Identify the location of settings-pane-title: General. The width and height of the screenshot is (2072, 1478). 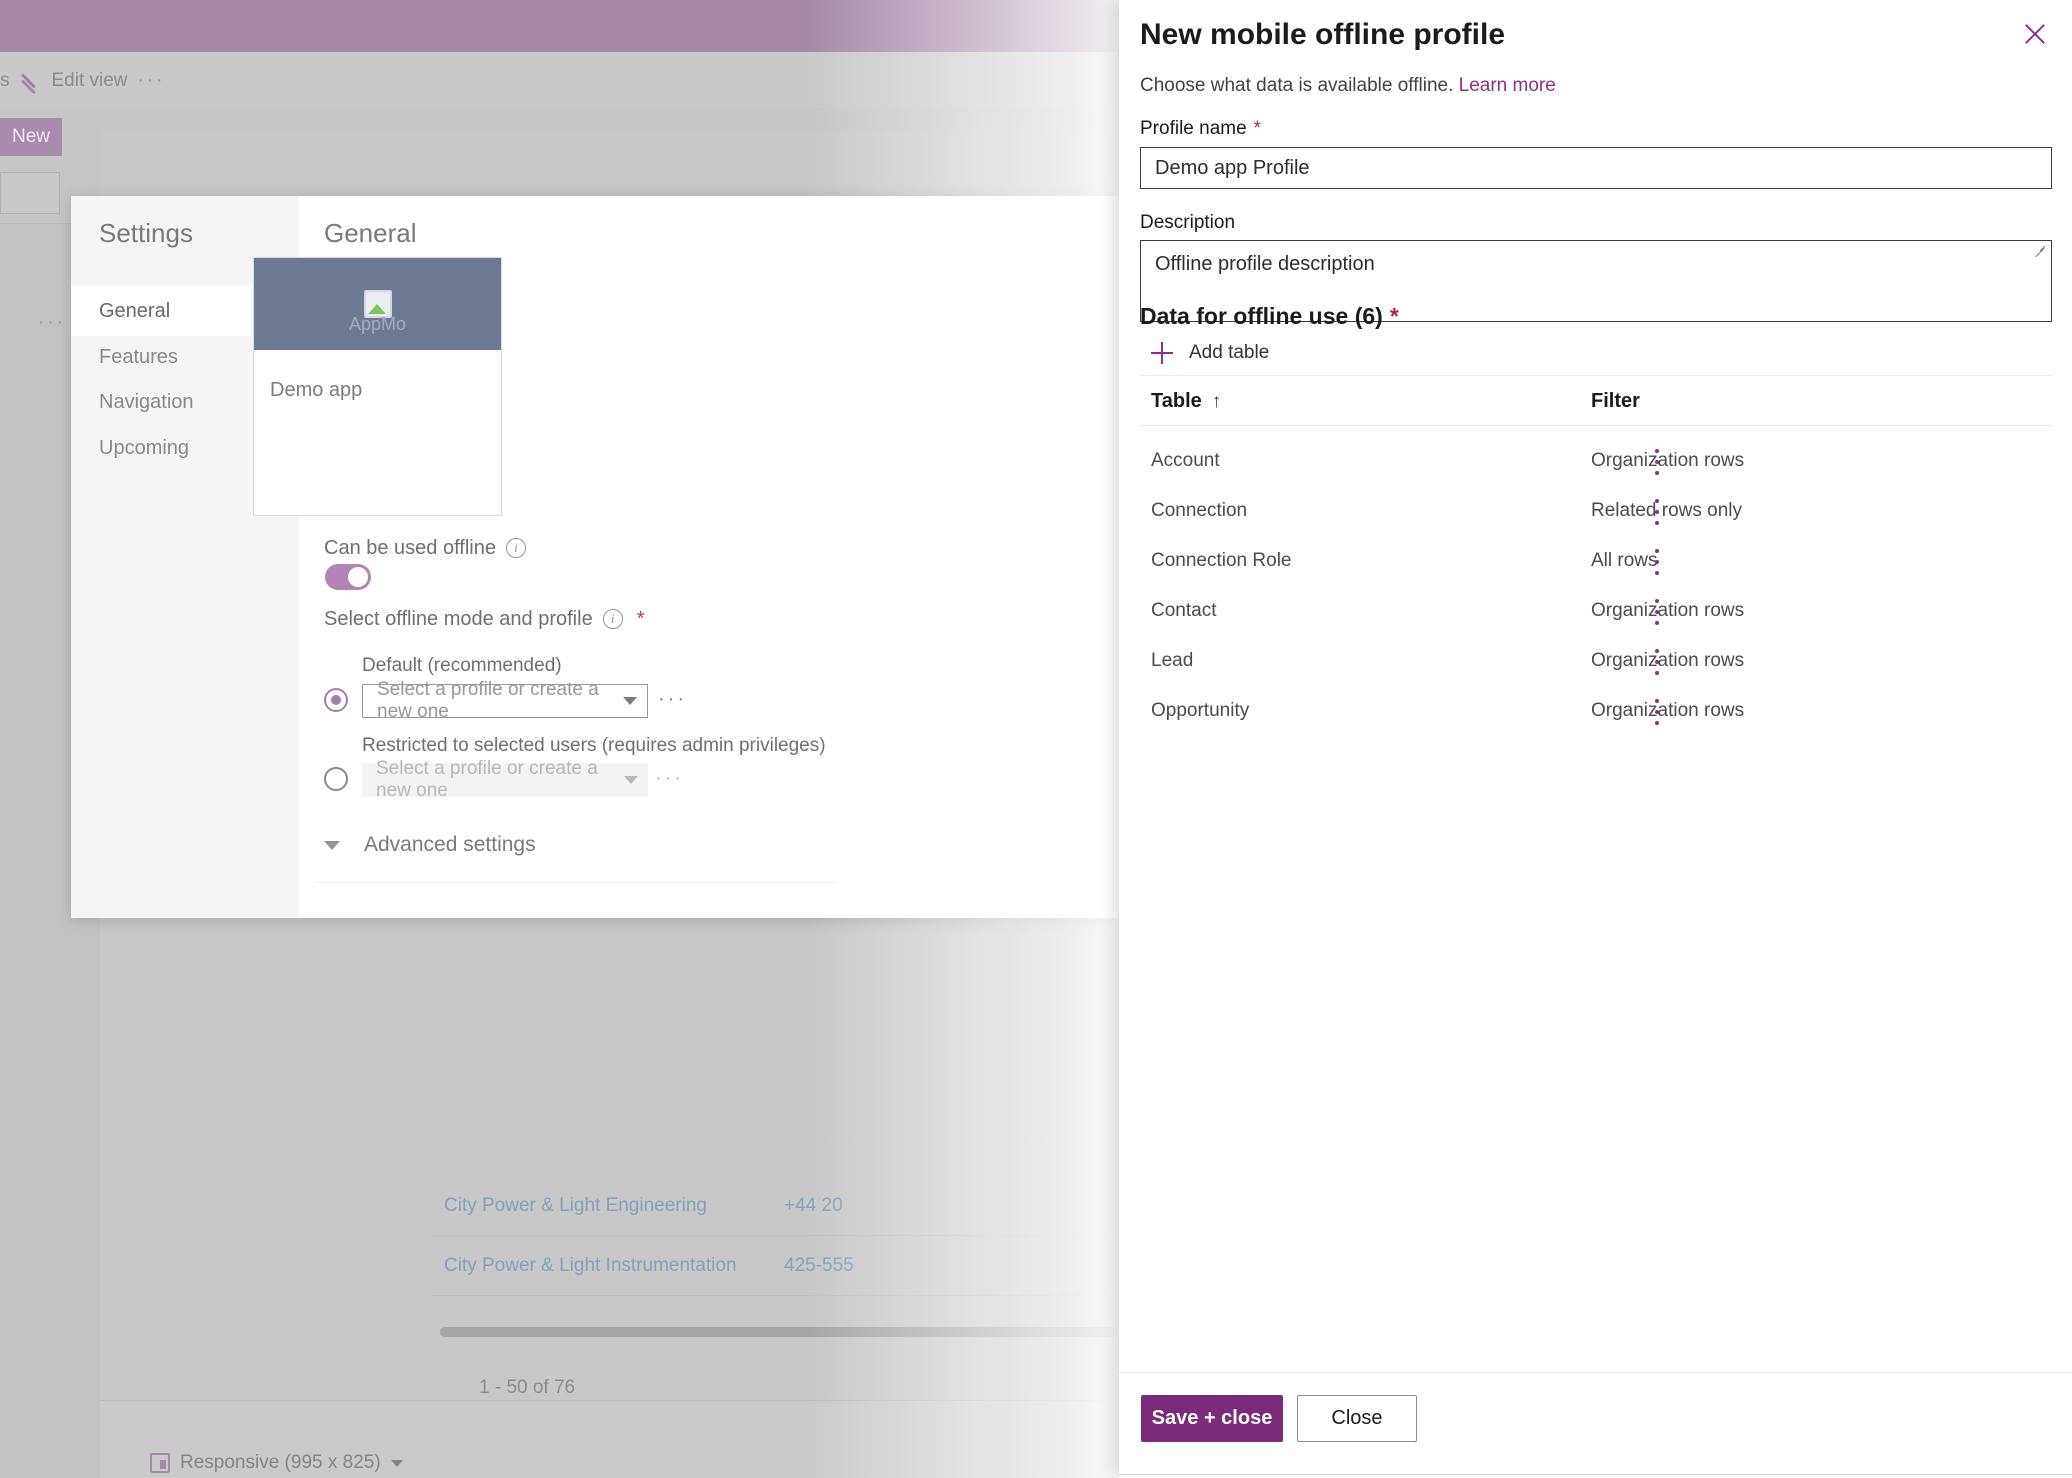
(370, 233).